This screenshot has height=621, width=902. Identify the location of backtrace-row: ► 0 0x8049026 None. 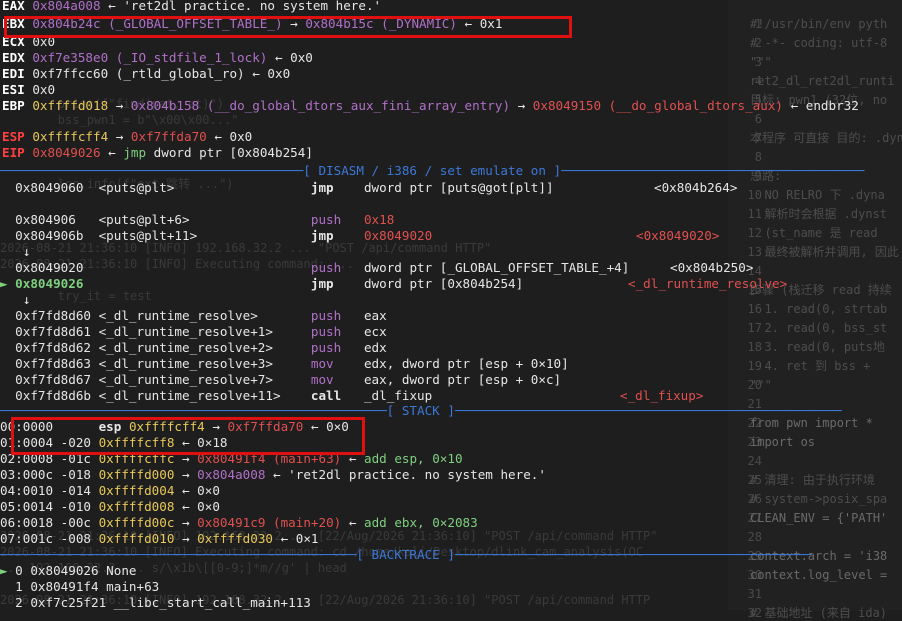
(68, 571).